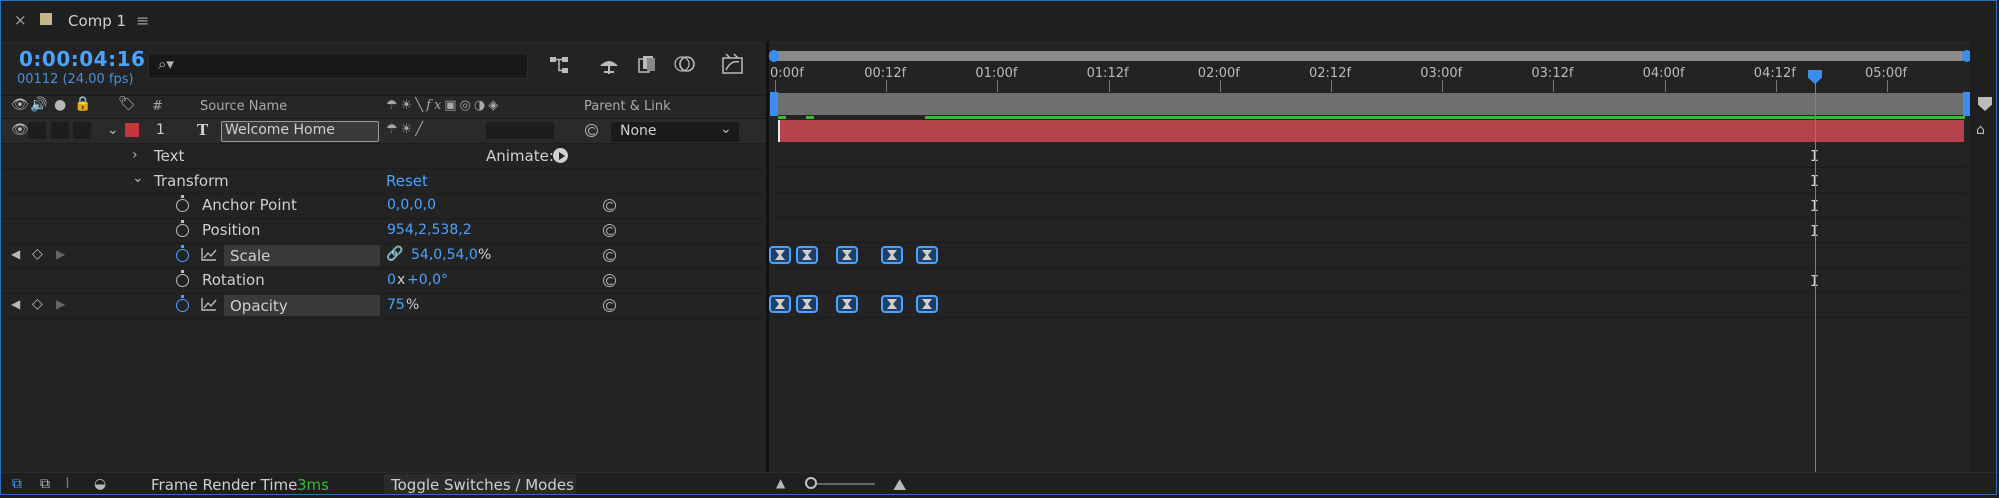 This screenshot has height=498, width=1999. I want to click on text-group-label: Text, so click(169, 156).